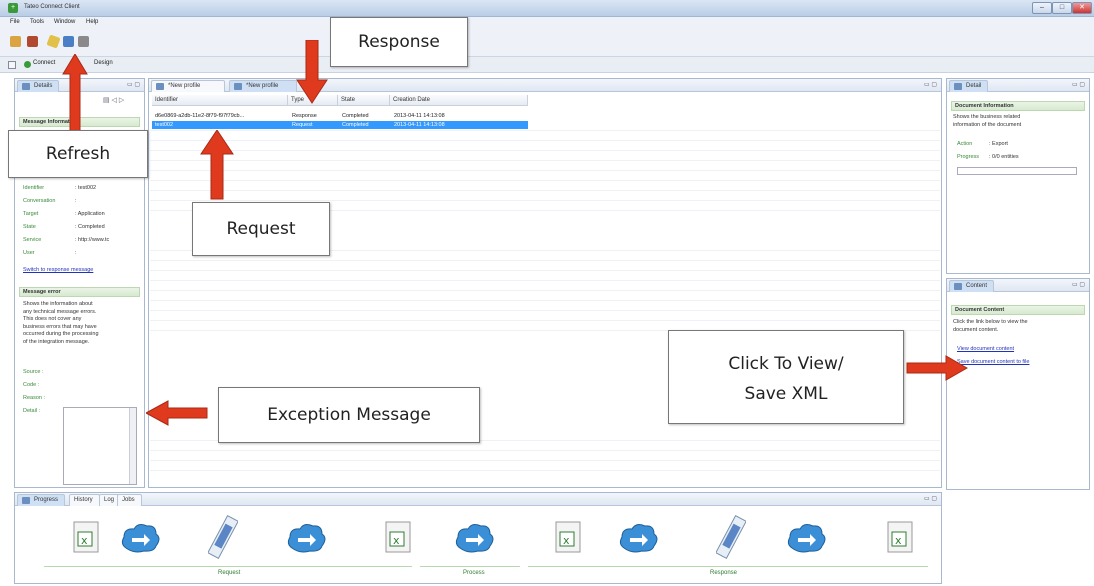 The image size is (1094, 586). I want to click on view-save-xml-line1: Click To View/, so click(786, 364).